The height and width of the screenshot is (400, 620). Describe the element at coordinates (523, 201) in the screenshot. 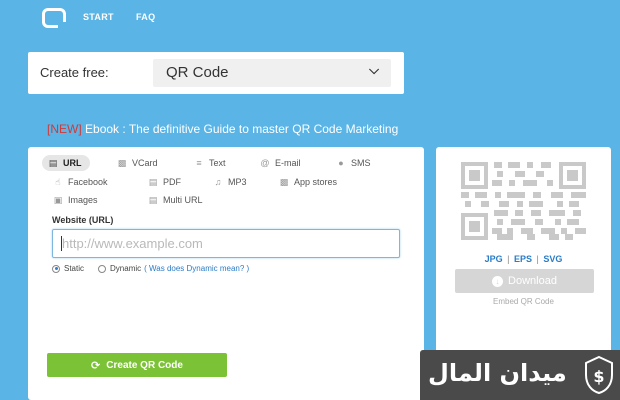

I see `qr-code-preview` at that location.